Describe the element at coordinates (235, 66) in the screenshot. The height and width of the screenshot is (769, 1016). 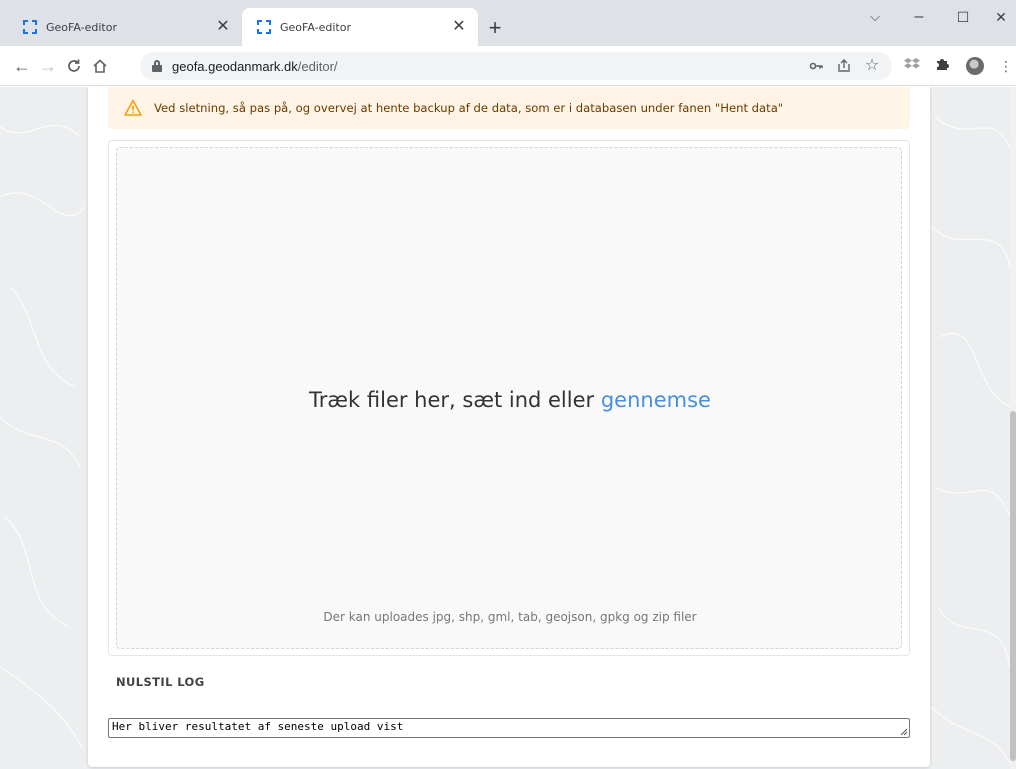
I see `url-host: geofa.geodanmark.dk` at that location.